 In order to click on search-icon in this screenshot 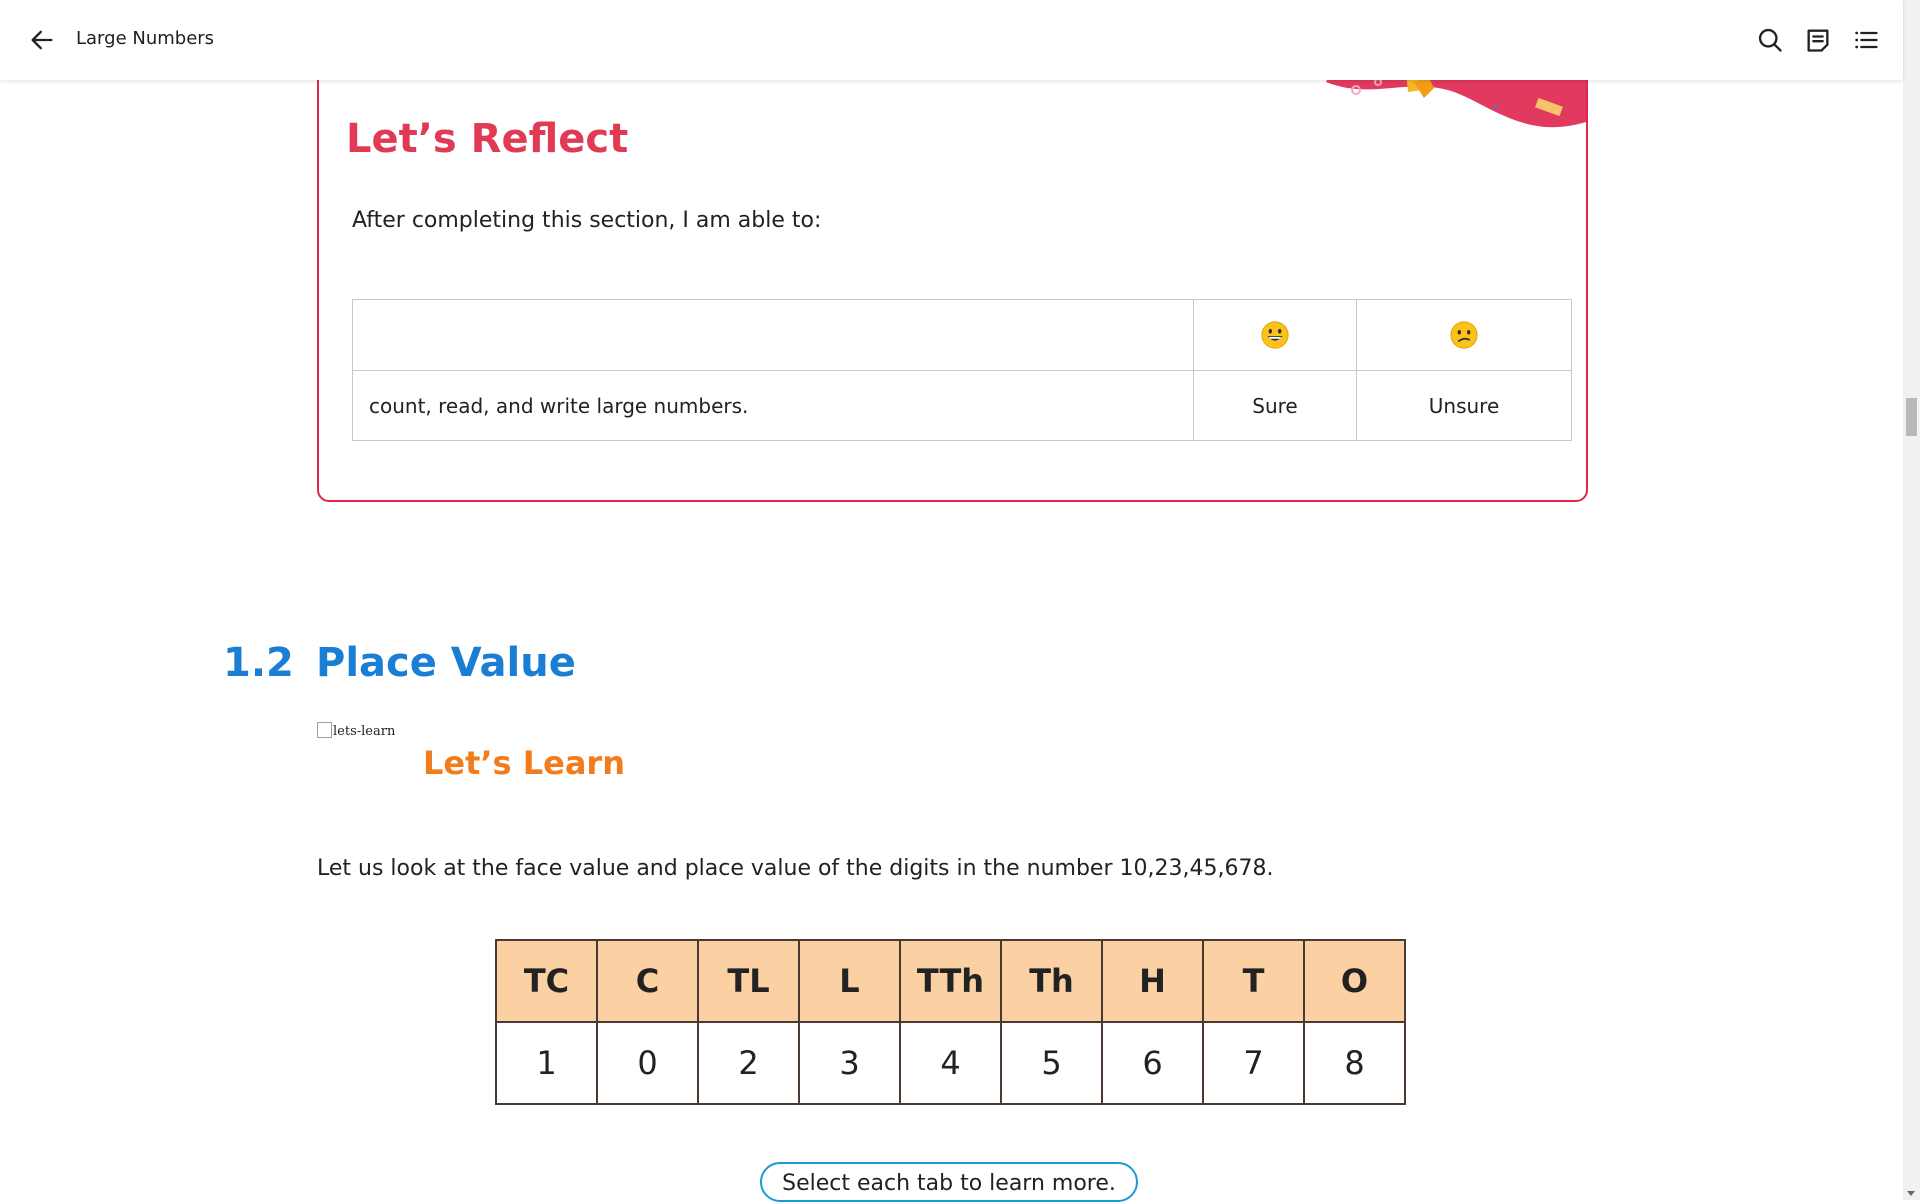, I will do `click(1770, 40)`.